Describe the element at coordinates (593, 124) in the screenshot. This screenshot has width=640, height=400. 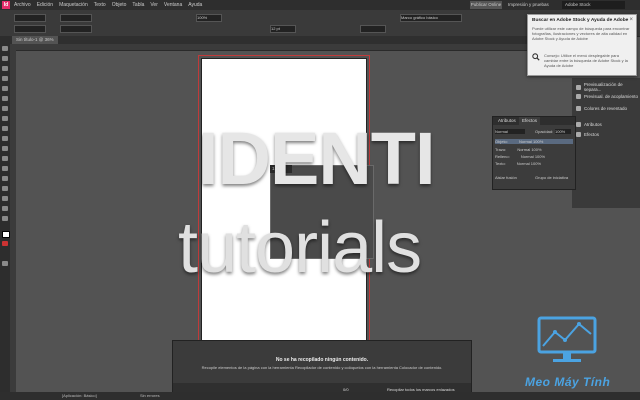
I see `panel-label: Atributos` at that location.